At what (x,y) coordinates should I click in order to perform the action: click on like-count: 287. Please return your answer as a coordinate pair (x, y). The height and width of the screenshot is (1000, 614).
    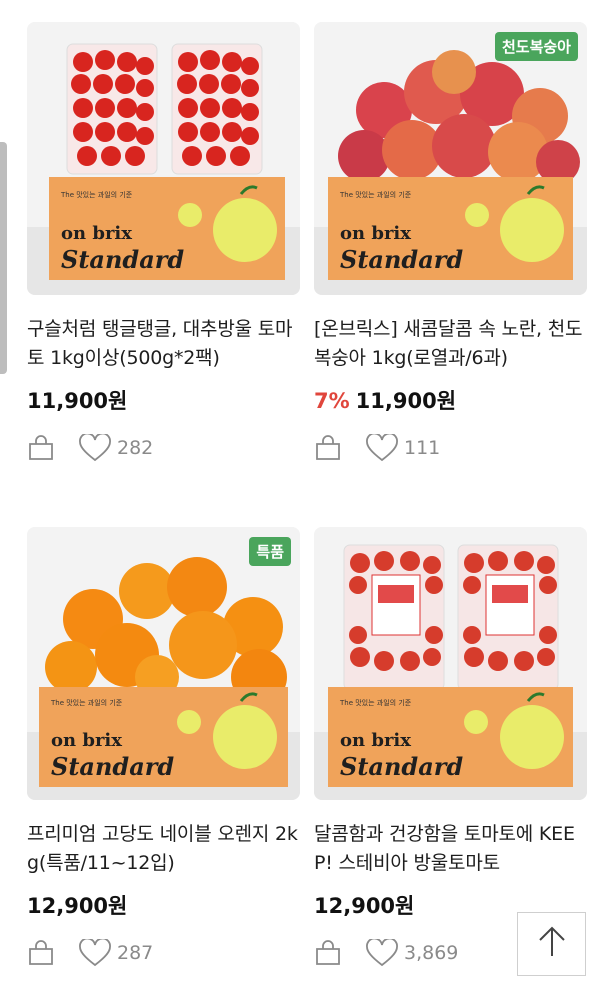
    Looking at the image, I should click on (135, 953).